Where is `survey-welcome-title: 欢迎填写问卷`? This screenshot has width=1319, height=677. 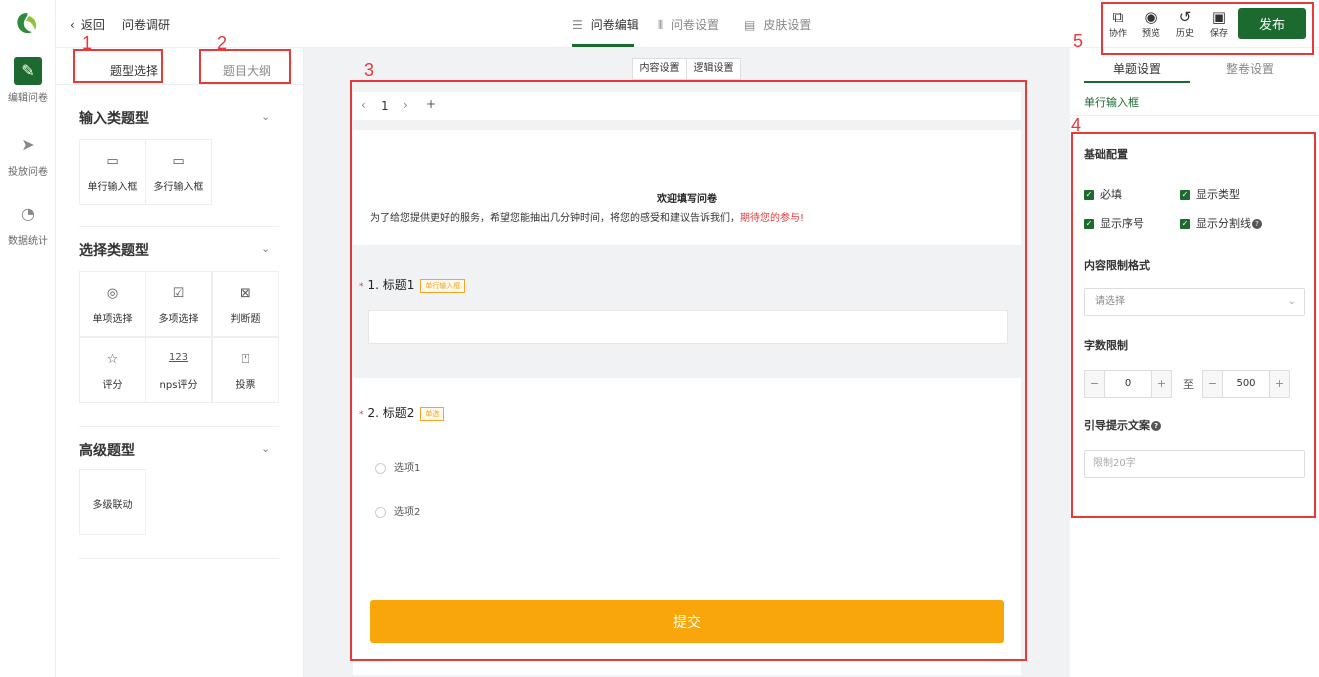 survey-welcome-title: 欢迎填写问卷 is located at coordinates (687, 199).